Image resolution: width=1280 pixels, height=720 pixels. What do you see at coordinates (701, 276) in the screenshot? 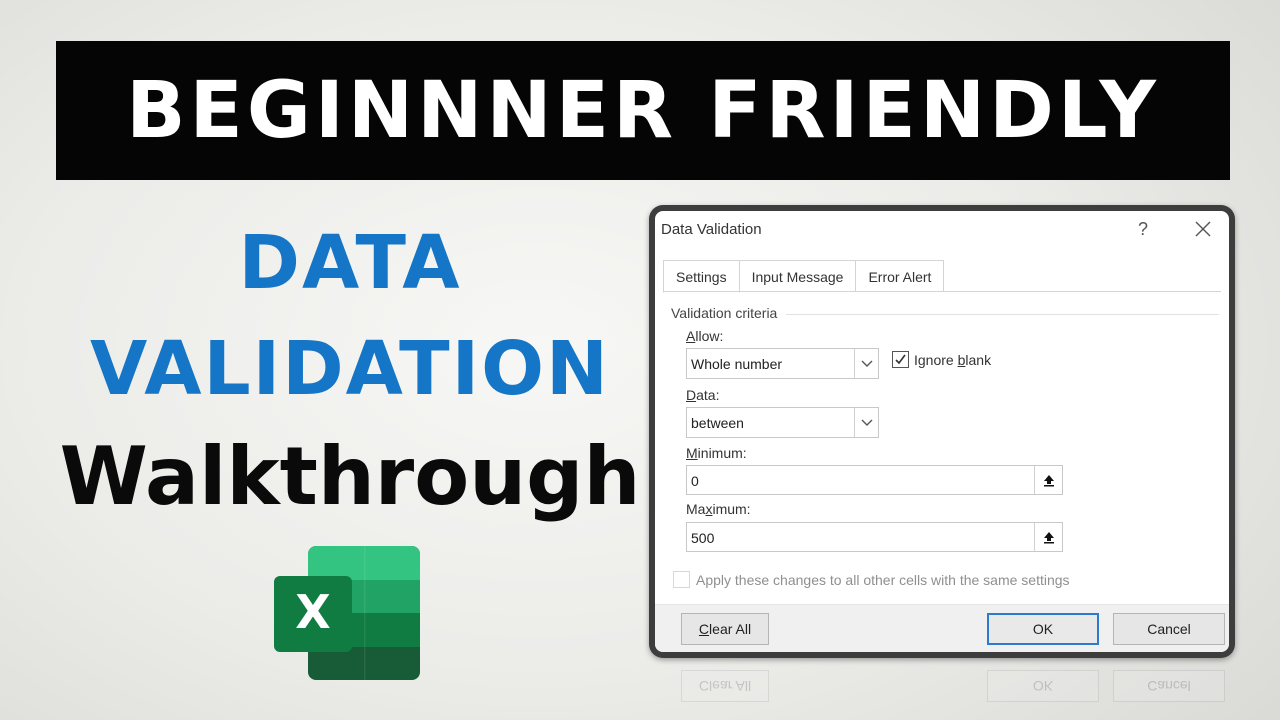
I see `tab-settings: Settings` at bounding box center [701, 276].